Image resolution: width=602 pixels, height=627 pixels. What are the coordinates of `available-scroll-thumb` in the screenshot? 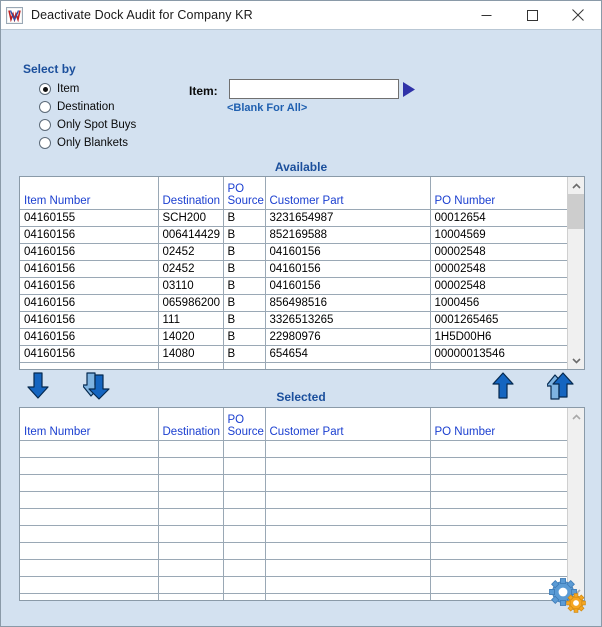 It's located at (576, 211).